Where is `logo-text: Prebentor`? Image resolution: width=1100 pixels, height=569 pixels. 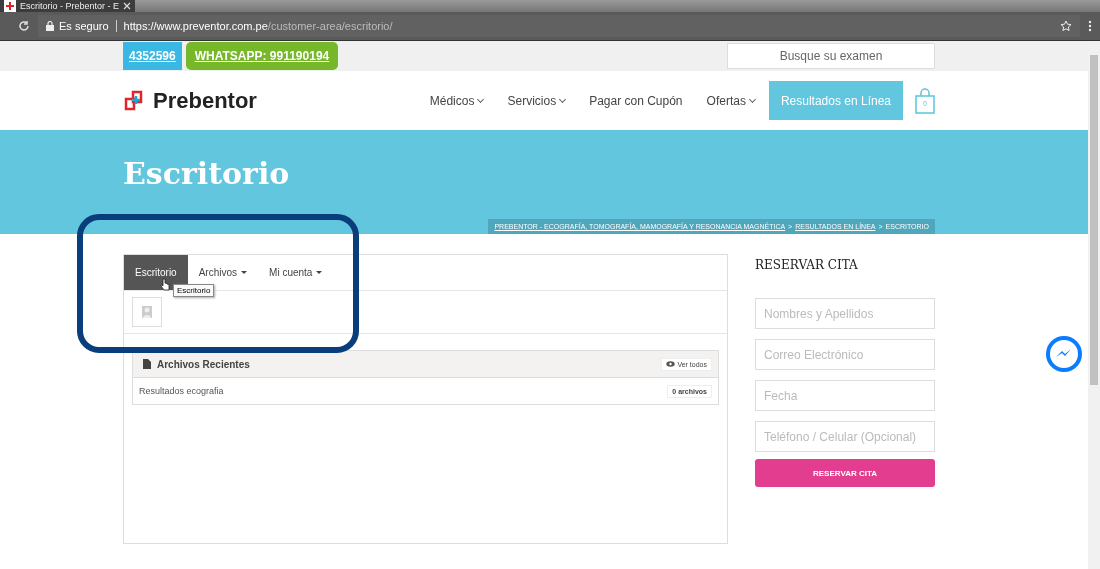 logo-text: Prebentor is located at coordinates (205, 100).